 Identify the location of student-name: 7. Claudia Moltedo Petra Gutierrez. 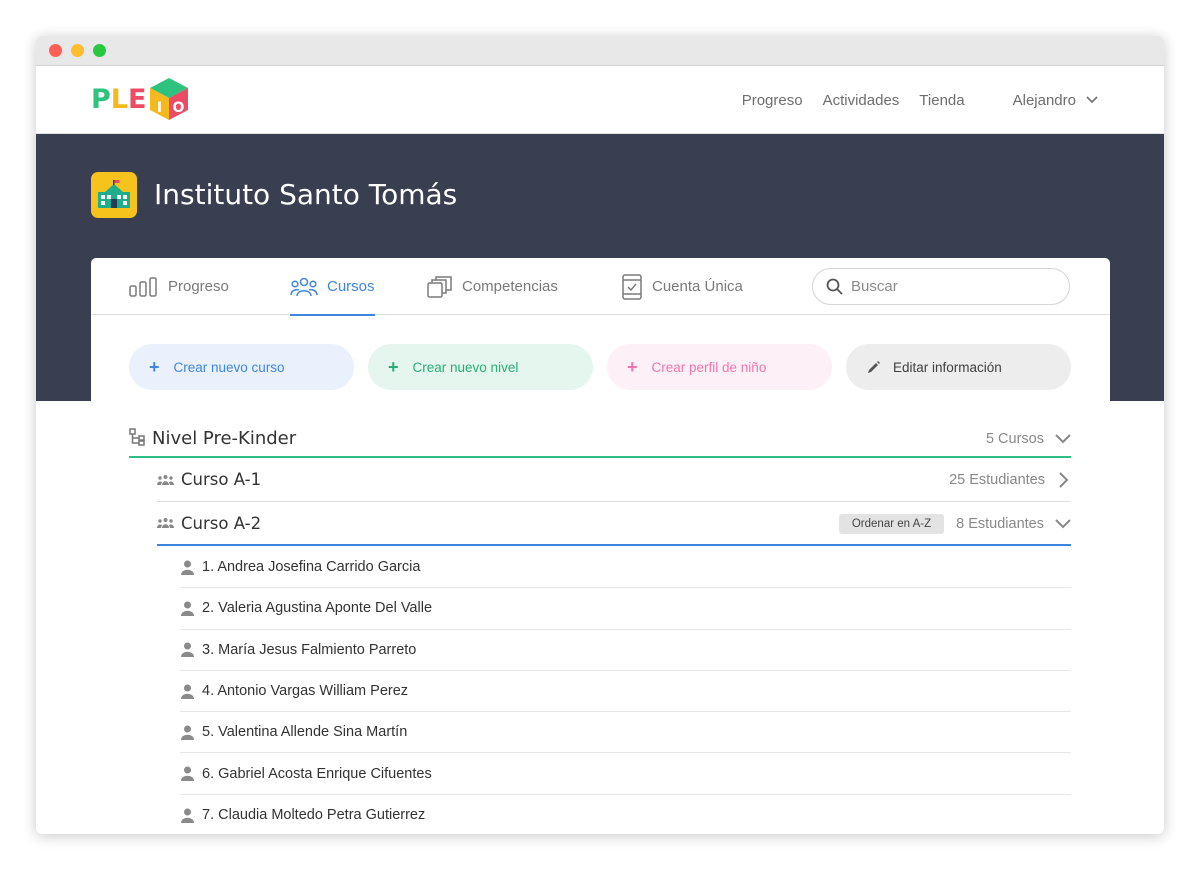
(314, 815).